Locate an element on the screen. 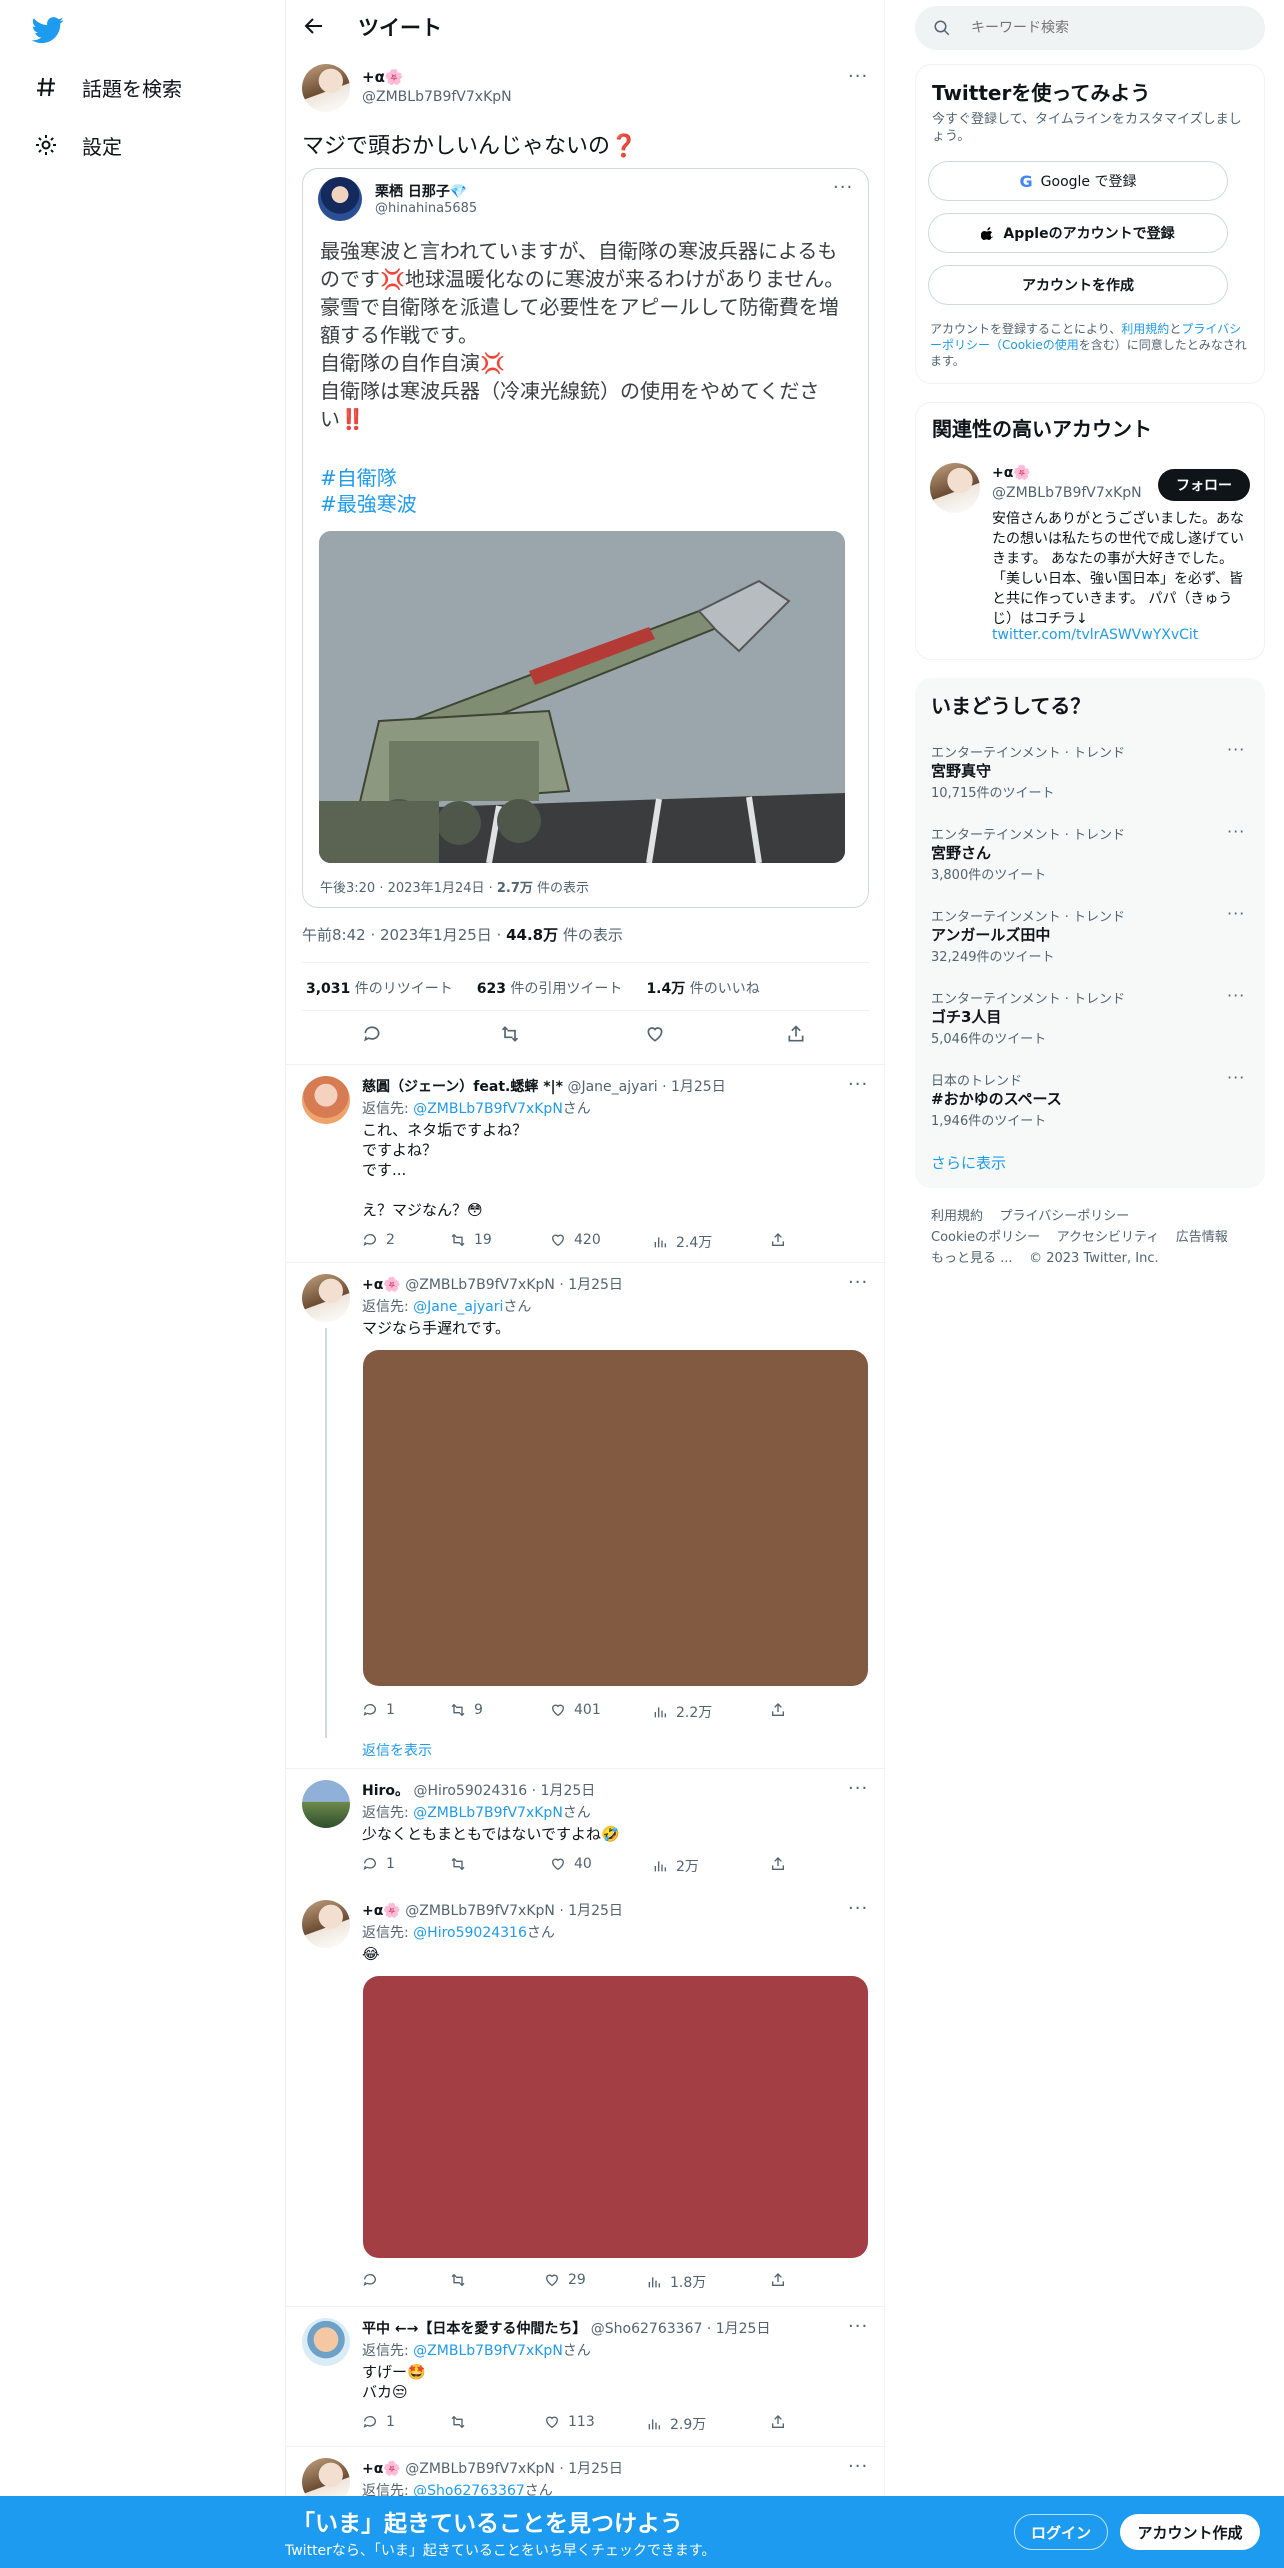  footer-privacy-link: プライバシーポリシー is located at coordinates (1065, 1216).